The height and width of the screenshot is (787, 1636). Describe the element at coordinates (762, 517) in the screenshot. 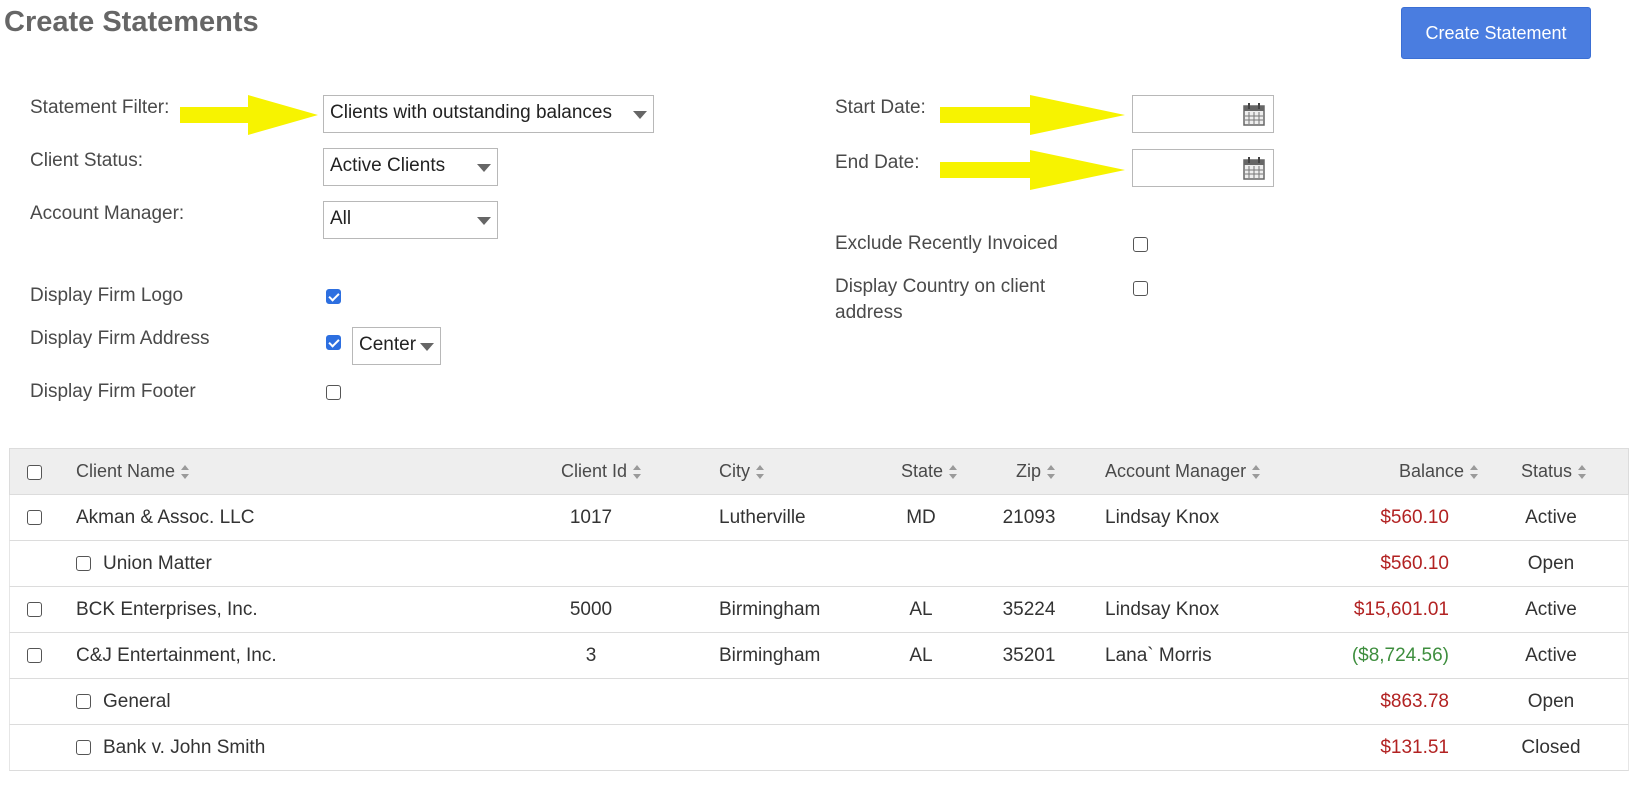

I see `cell-city: Lutherville` at that location.